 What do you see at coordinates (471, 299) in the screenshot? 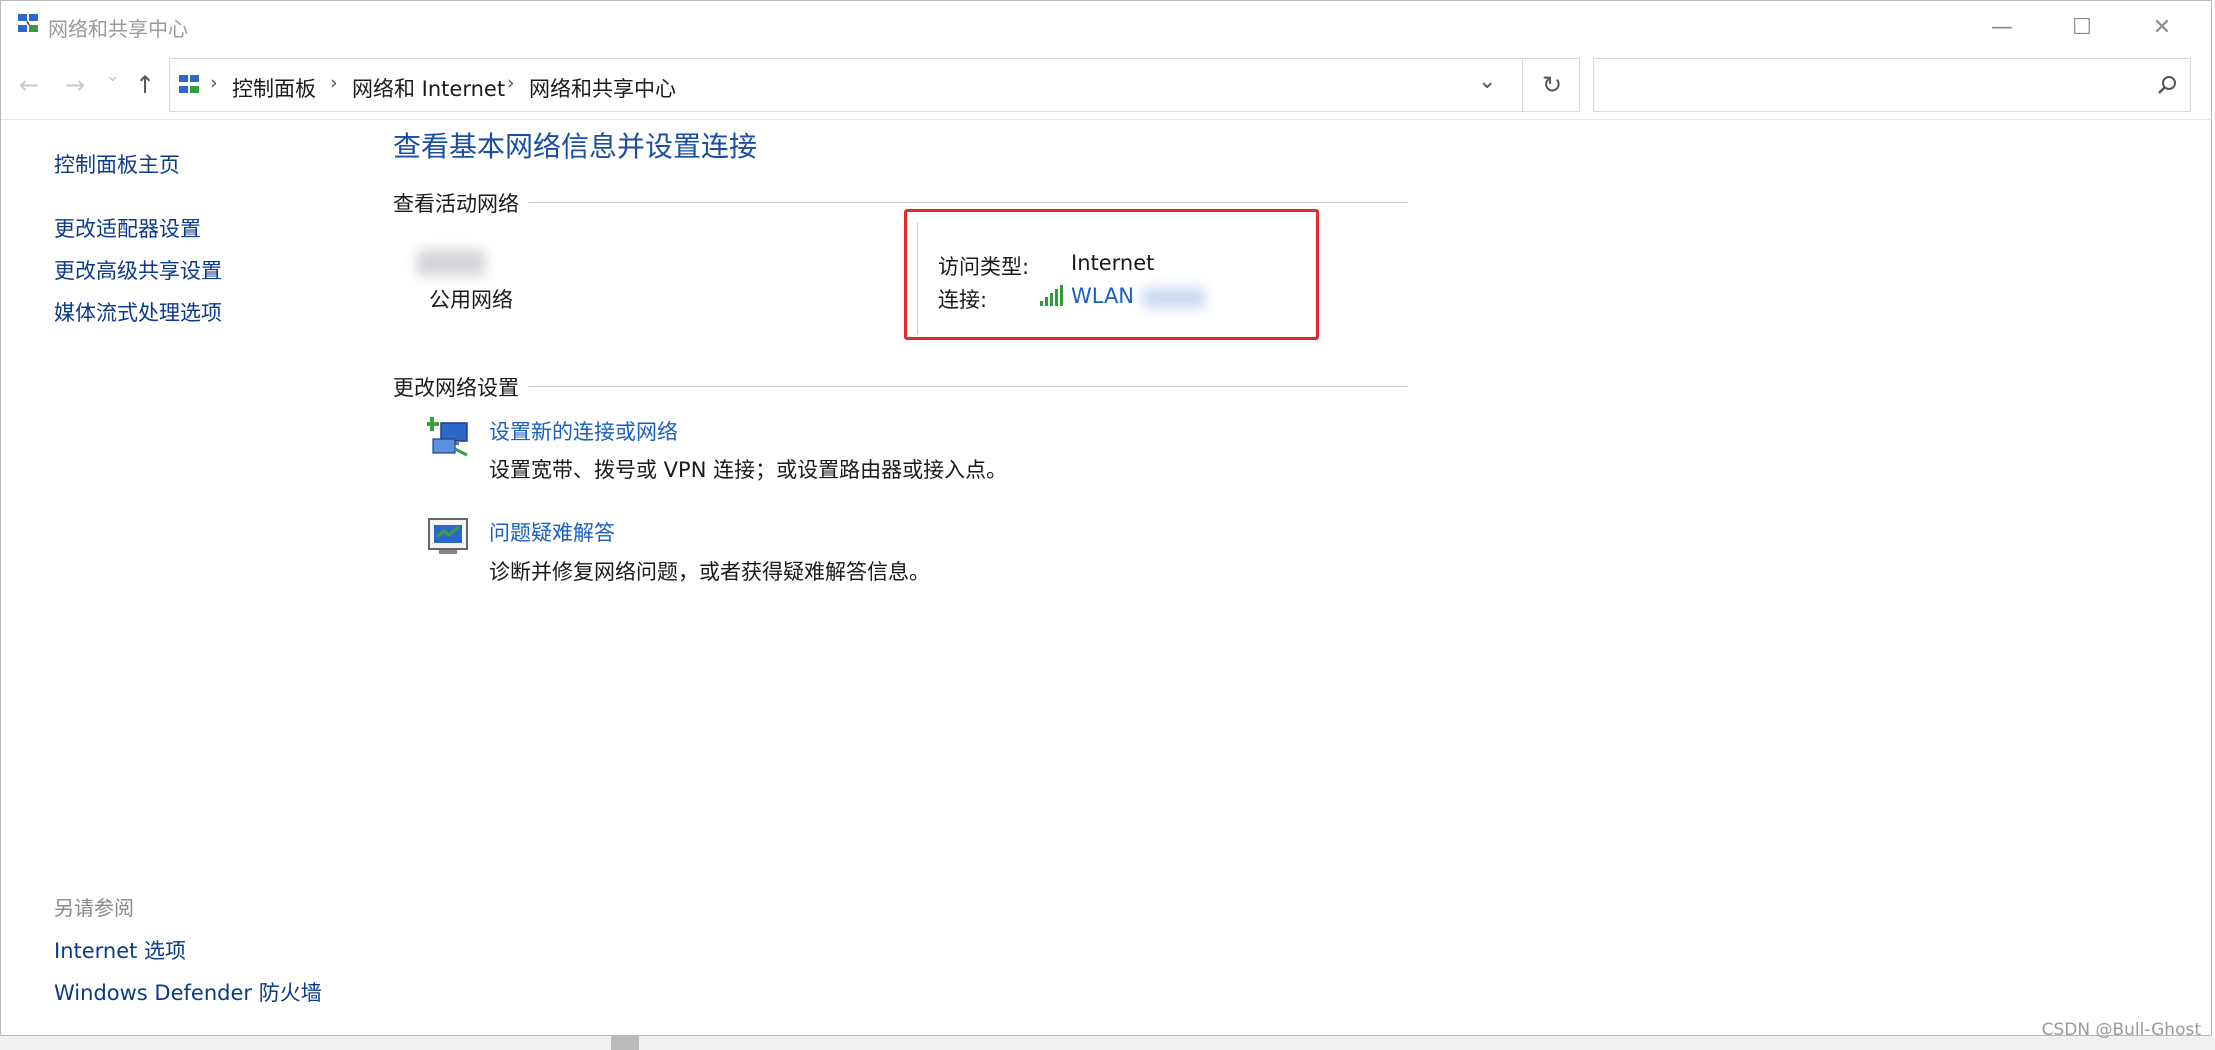
I see `network-type-link: 公用网络` at bounding box center [471, 299].